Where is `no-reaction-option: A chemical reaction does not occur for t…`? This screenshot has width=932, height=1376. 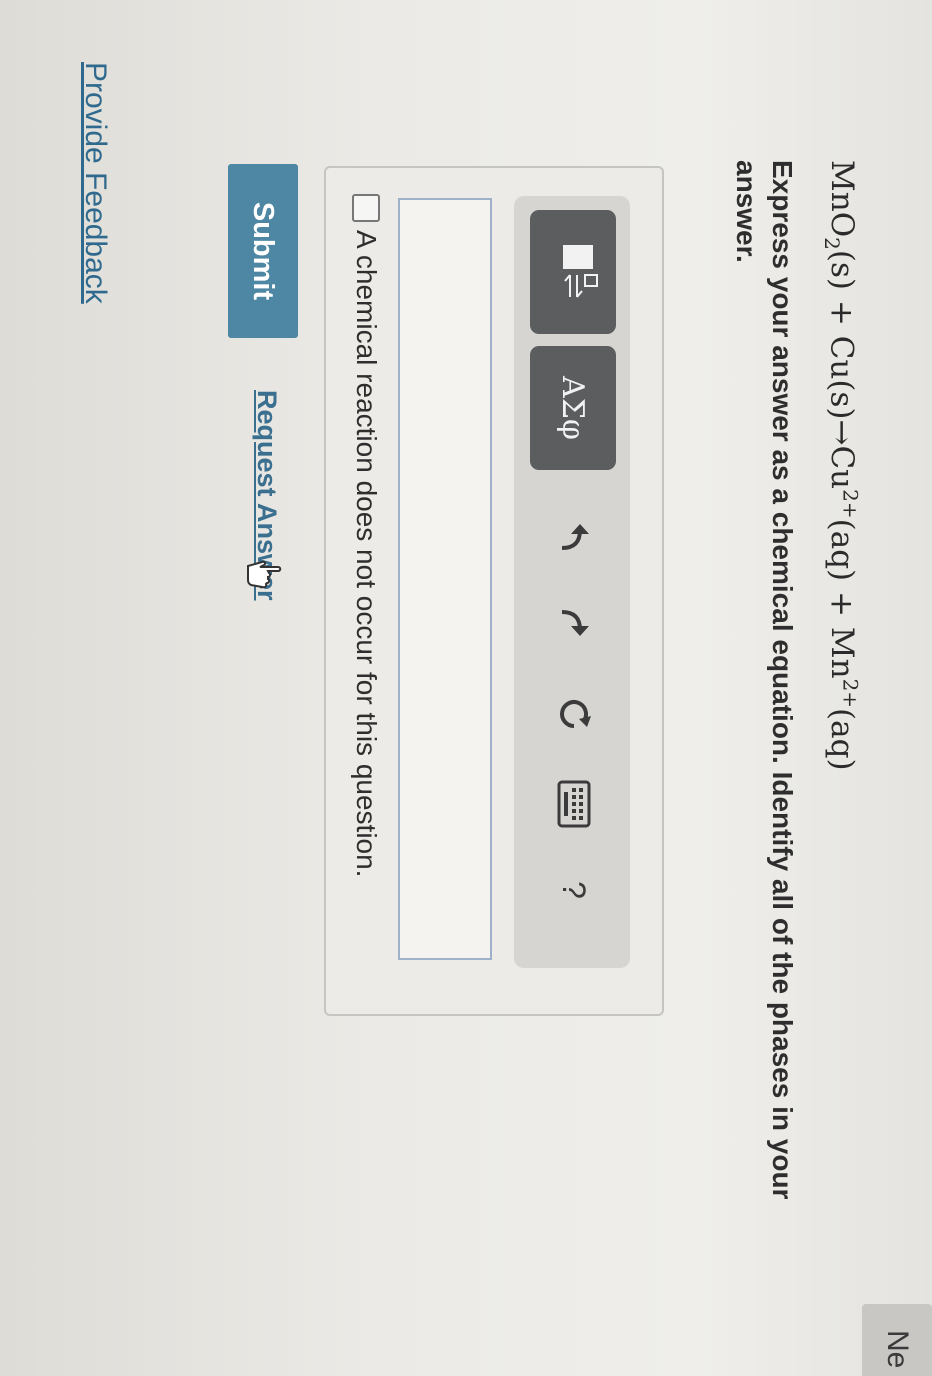 no-reaction-option: A chemical reaction does not occur for t… is located at coordinates (366, 535).